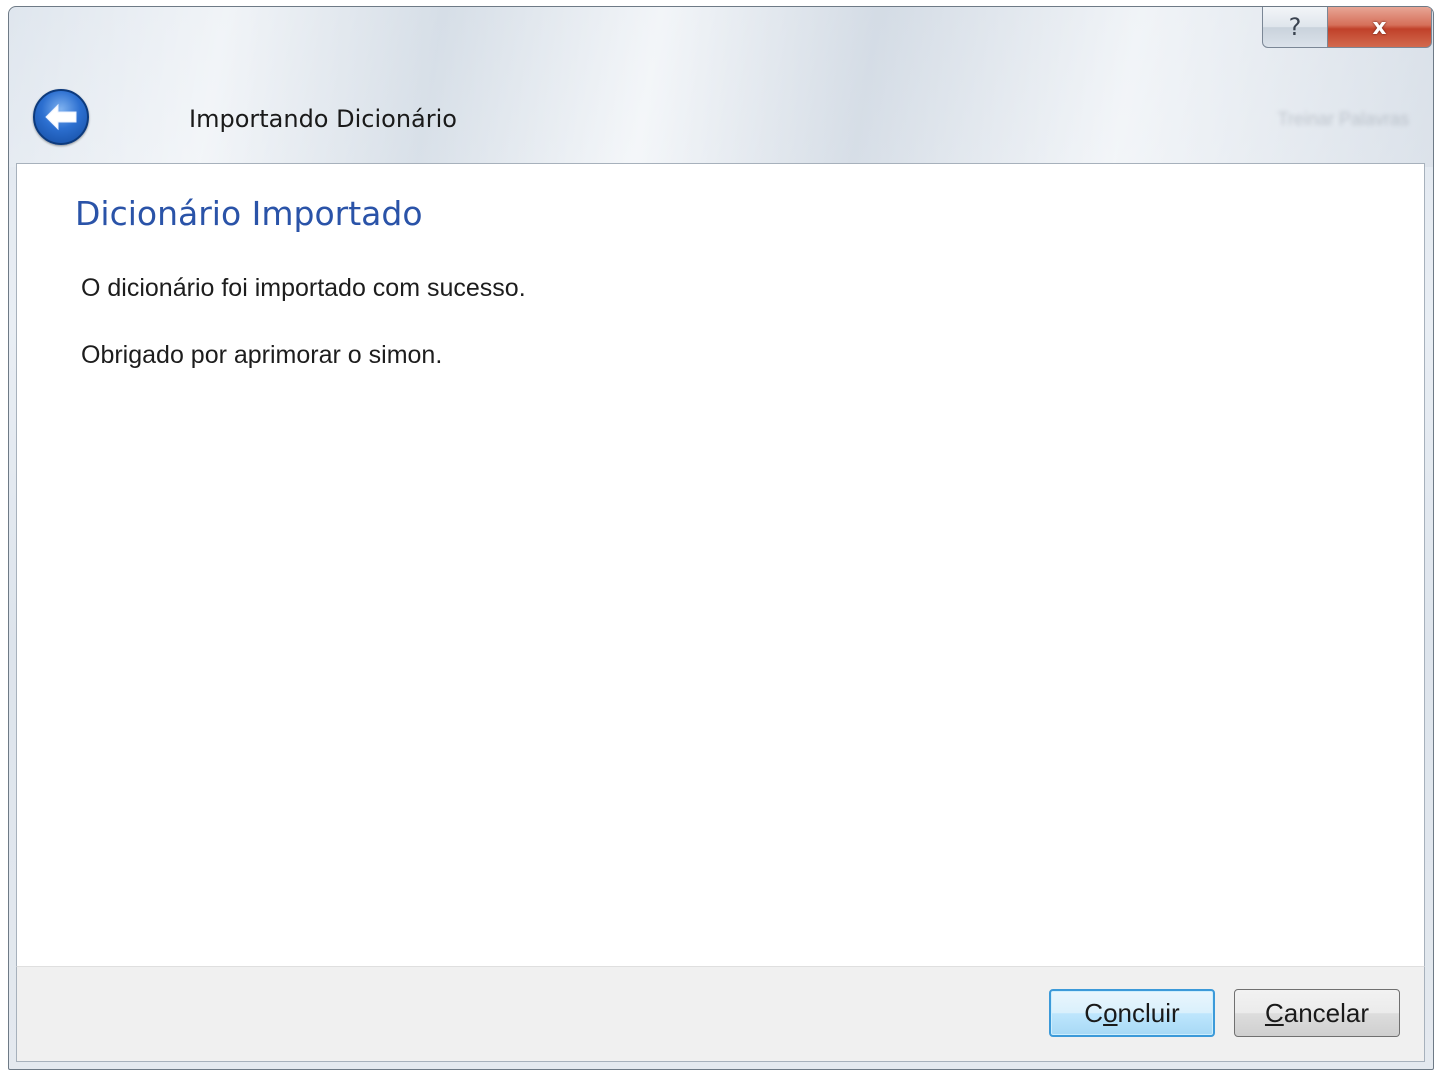 The image size is (1435, 1075). I want to click on help-button: ?, so click(1295, 27).